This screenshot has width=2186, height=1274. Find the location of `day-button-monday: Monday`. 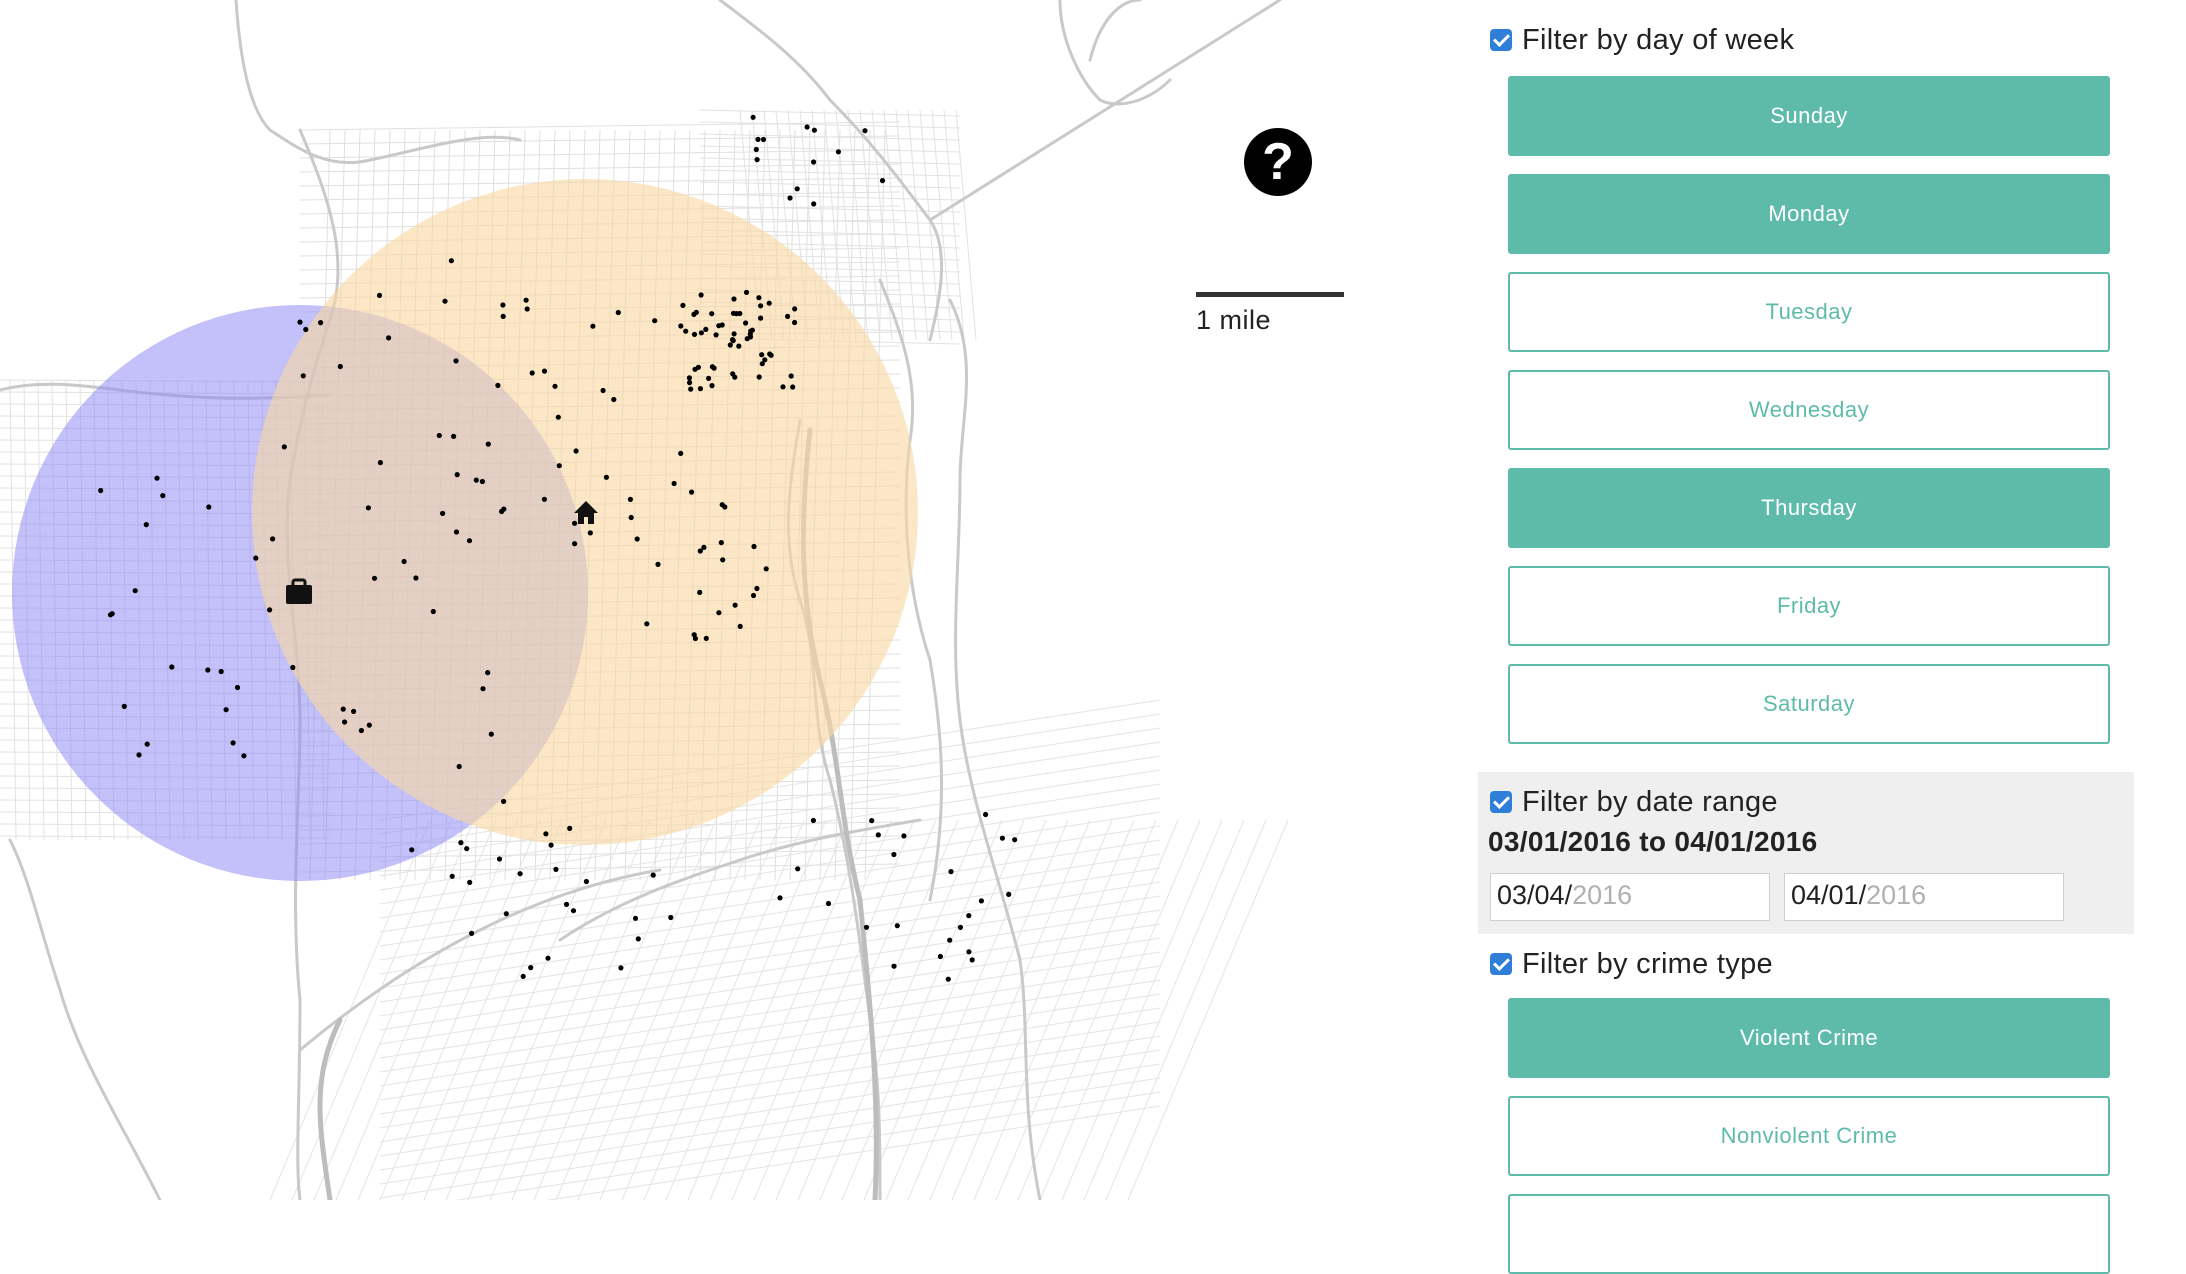

day-button-monday: Monday is located at coordinates (1809, 214).